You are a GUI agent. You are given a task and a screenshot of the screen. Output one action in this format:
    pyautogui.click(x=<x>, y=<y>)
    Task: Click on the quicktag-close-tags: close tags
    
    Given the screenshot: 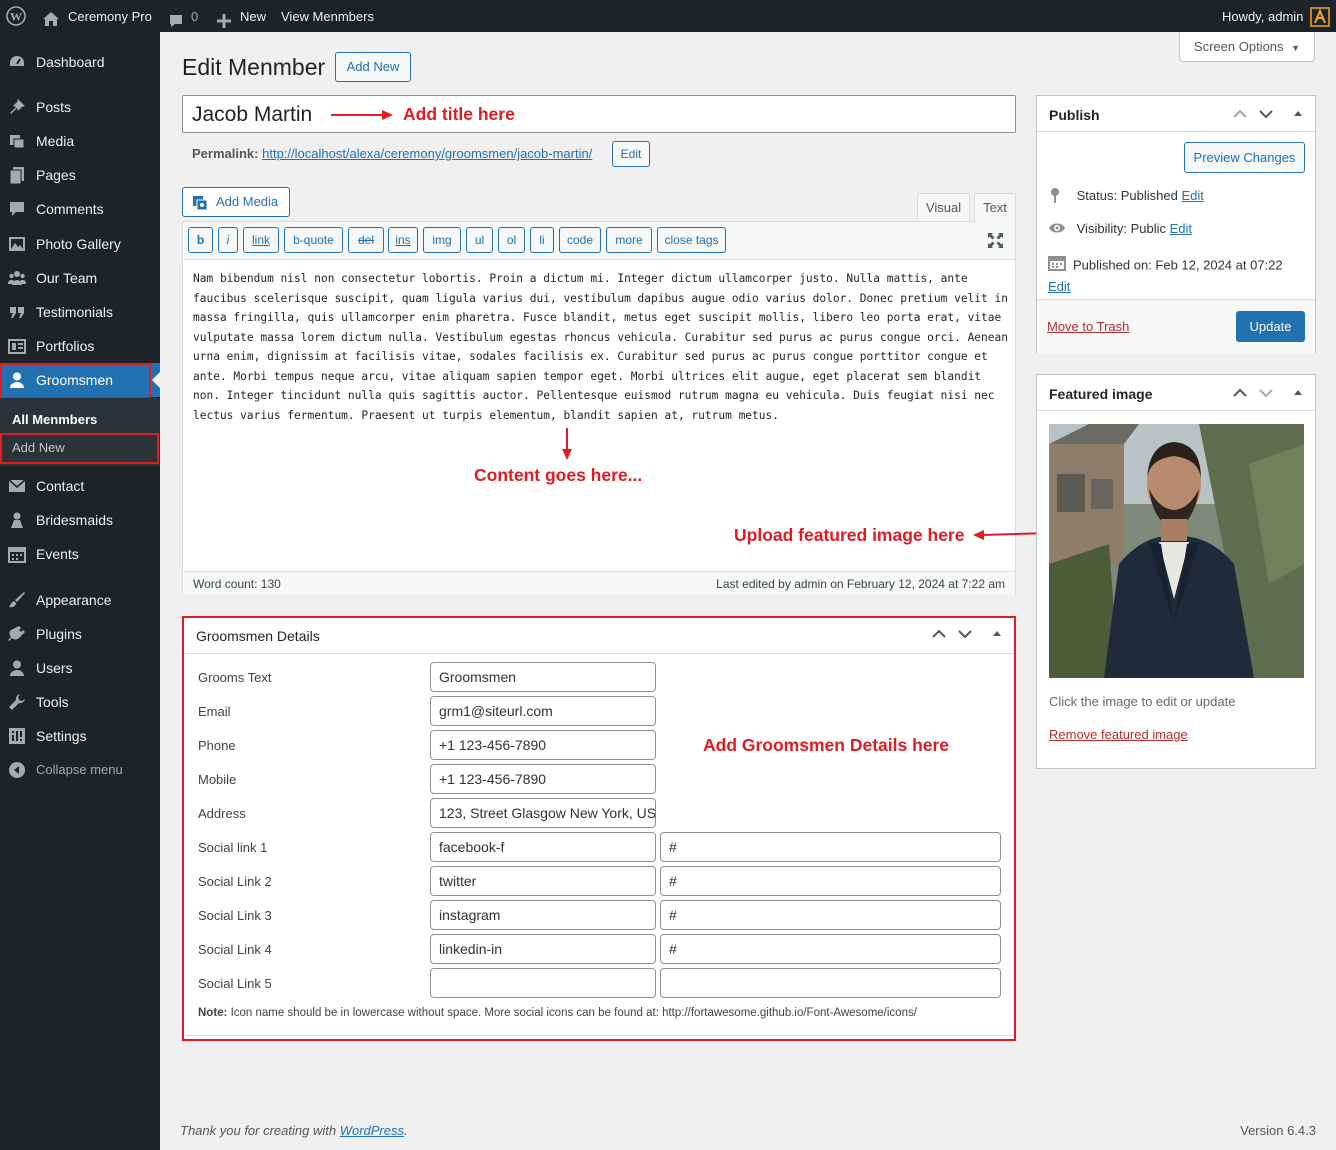 What is the action you would take?
    pyautogui.click(x=691, y=240)
    